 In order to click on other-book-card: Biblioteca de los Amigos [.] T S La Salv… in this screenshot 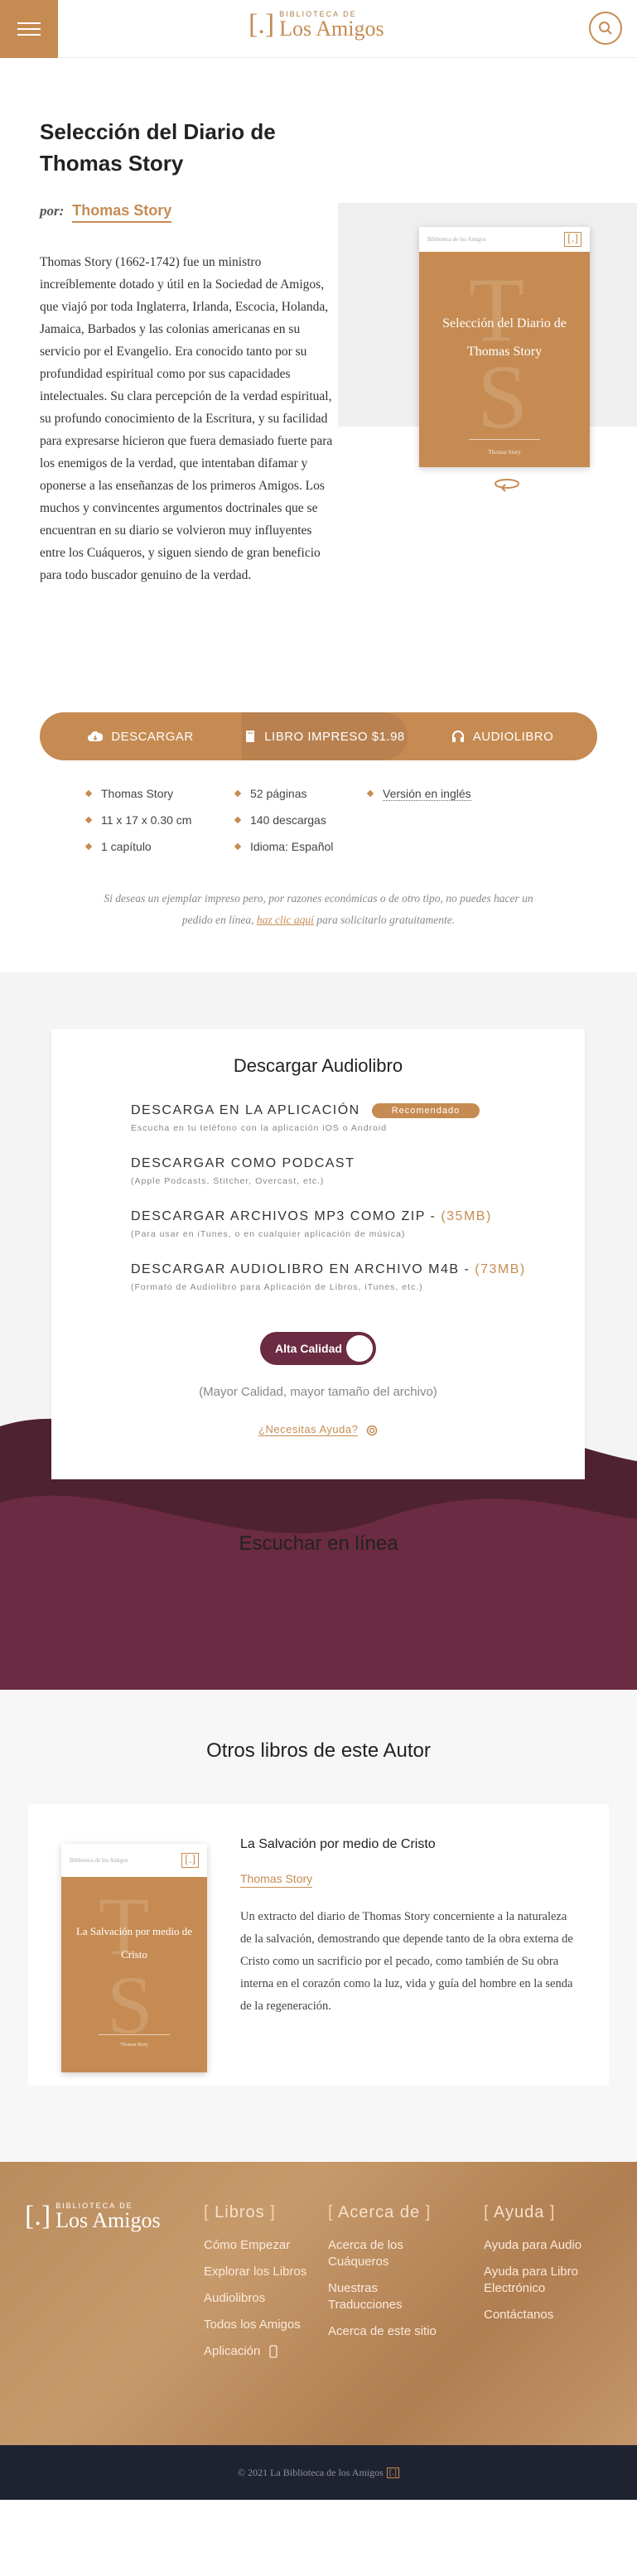, I will do `click(318, 1945)`.